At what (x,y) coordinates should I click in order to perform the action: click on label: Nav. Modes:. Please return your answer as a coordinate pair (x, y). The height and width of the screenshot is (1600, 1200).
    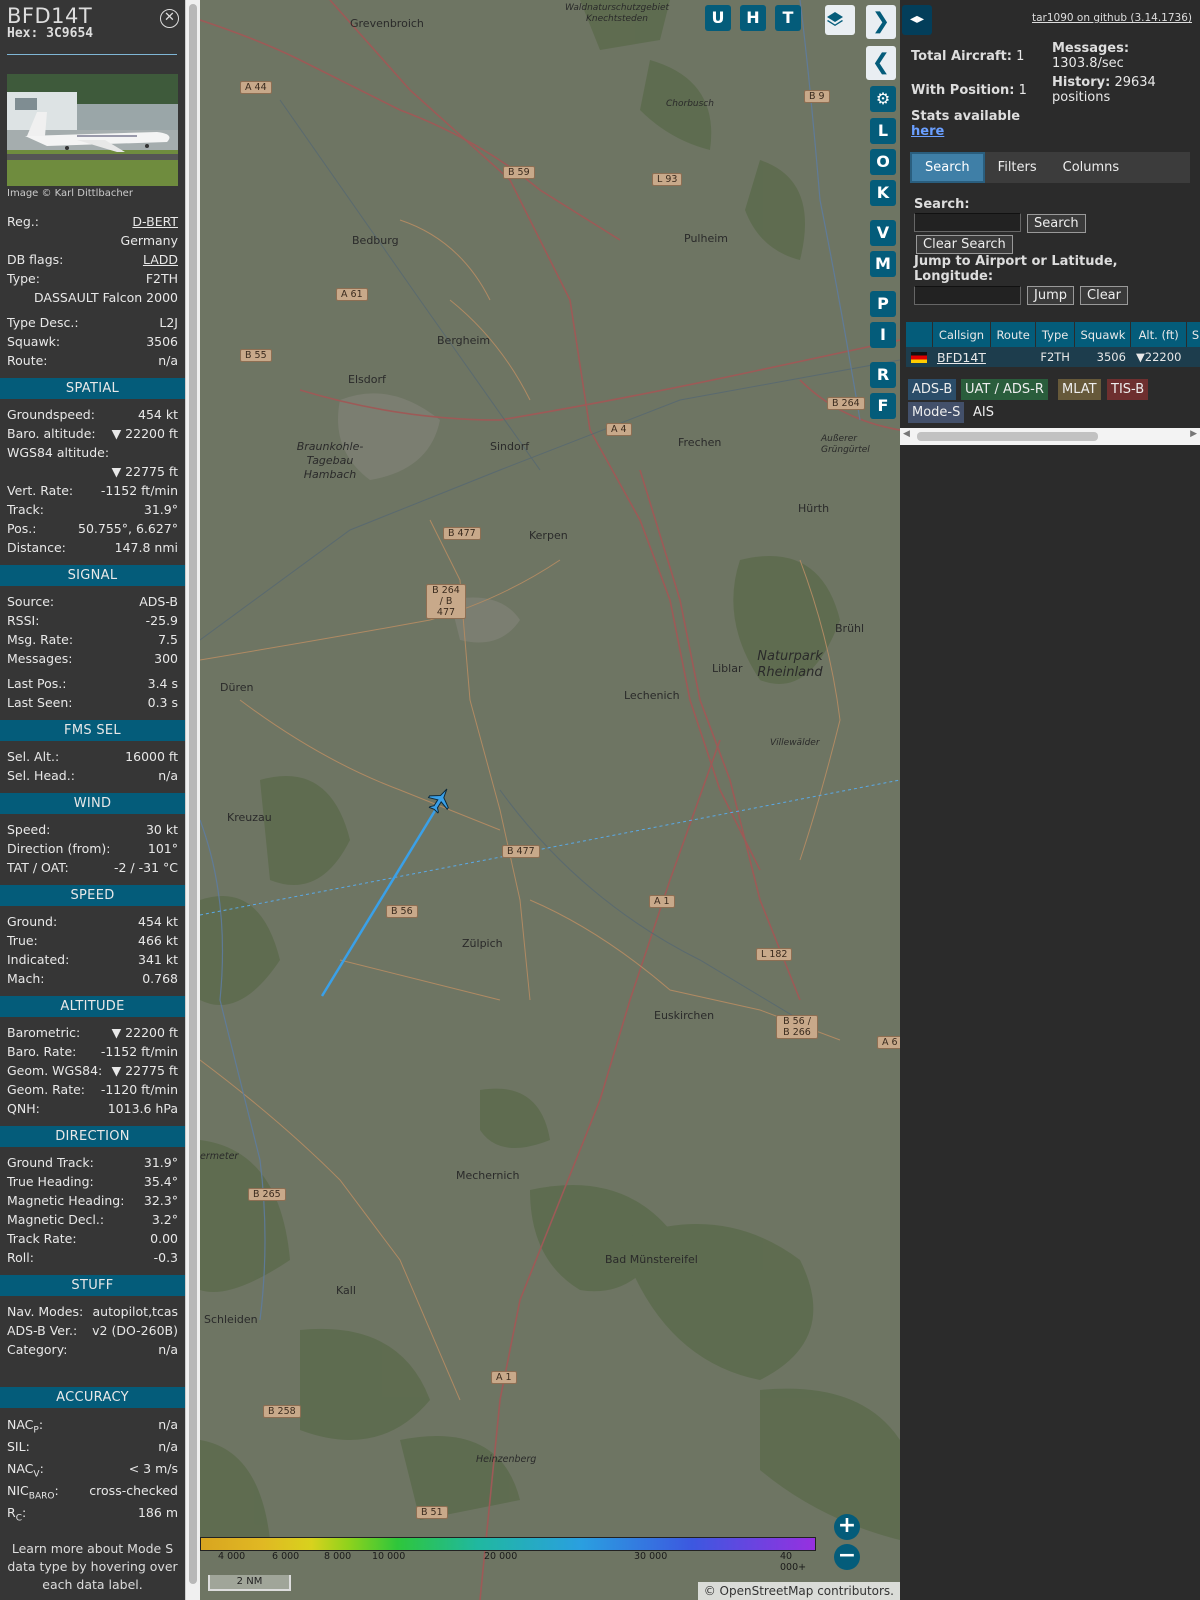
    Looking at the image, I should click on (45, 1311).